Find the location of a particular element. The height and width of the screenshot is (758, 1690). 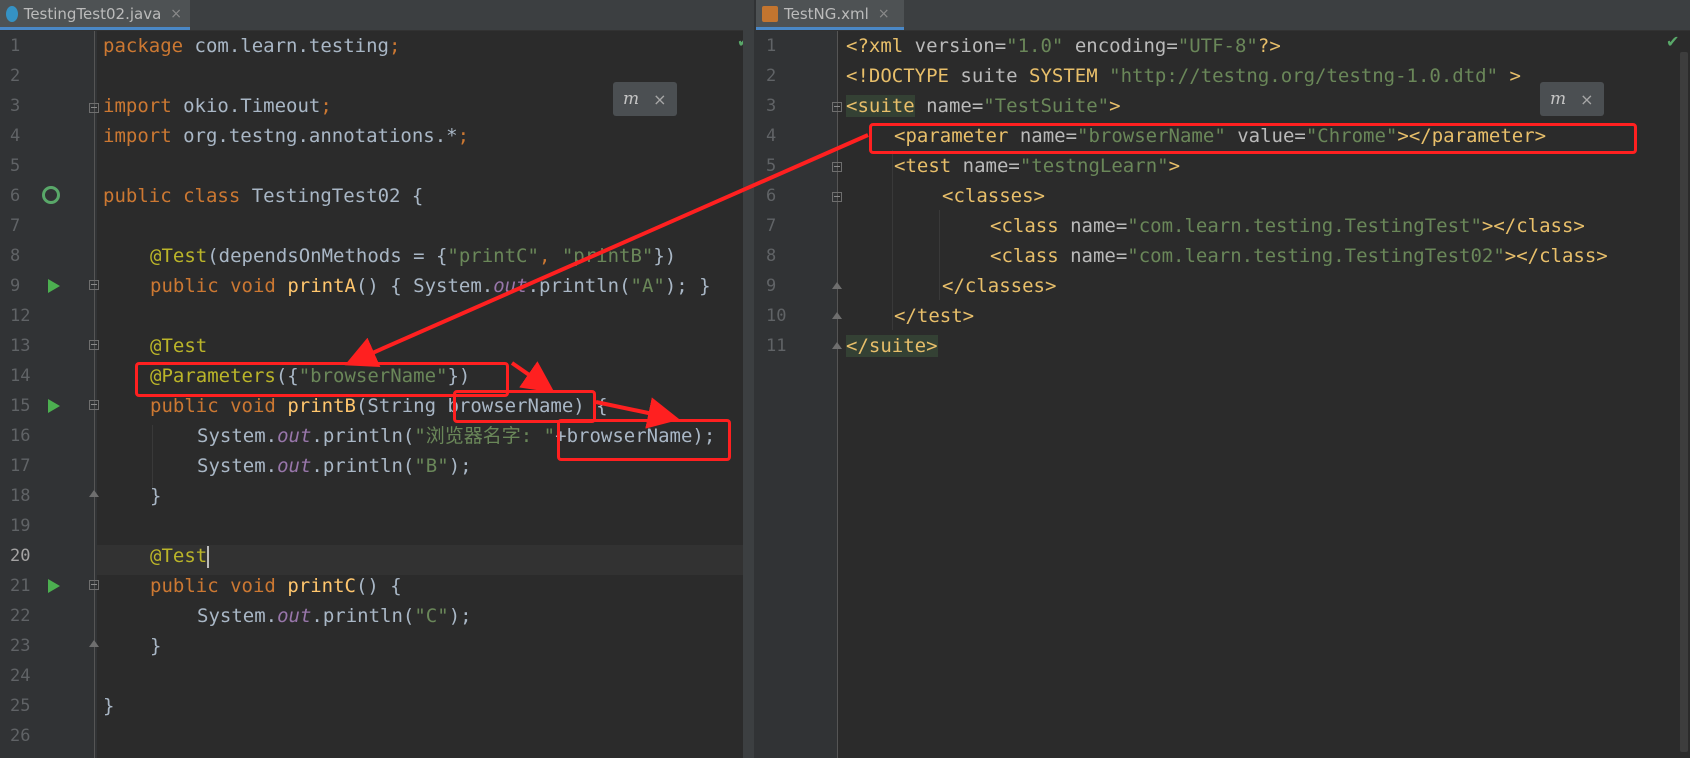

code-line-13: @Test is located at coordinates (178, 346).